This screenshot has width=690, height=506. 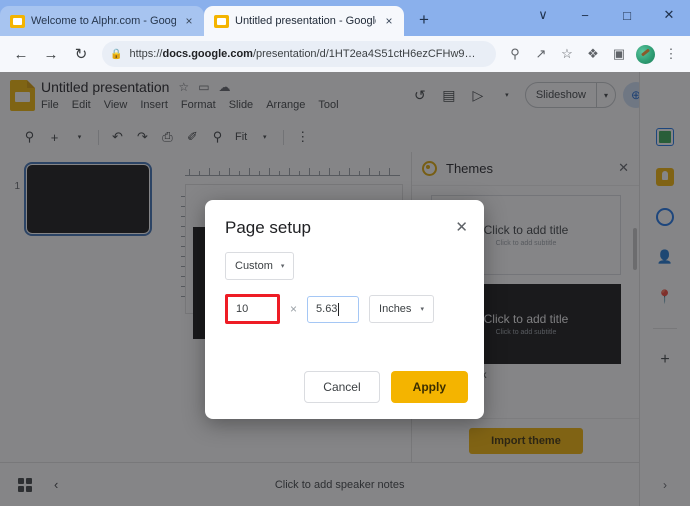 I want to click on dialog-actions: Cancel Apply, so click(x=386, y=387).